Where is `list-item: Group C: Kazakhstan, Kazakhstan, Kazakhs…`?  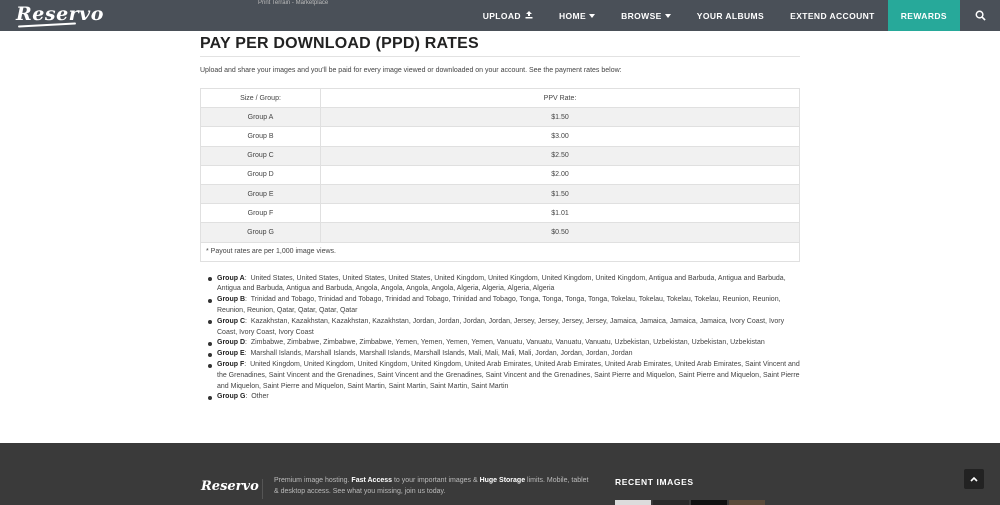
list-item: Group C: Kazakhstan, Kazakhstan, Kazakhs… is located at coordinates (504, 328).